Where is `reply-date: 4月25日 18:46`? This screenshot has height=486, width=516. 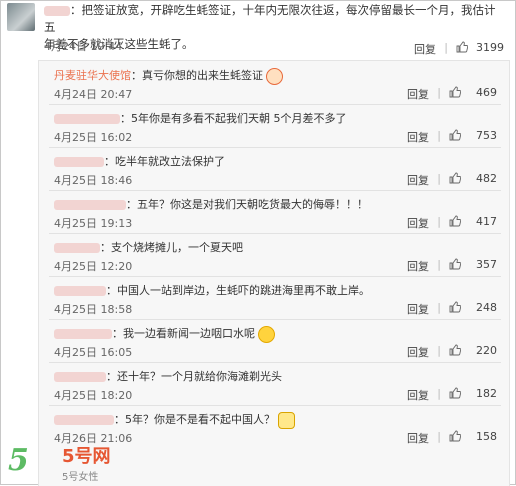 reply-date: 4月25日 18:46 is located at coordinates (93, 180).